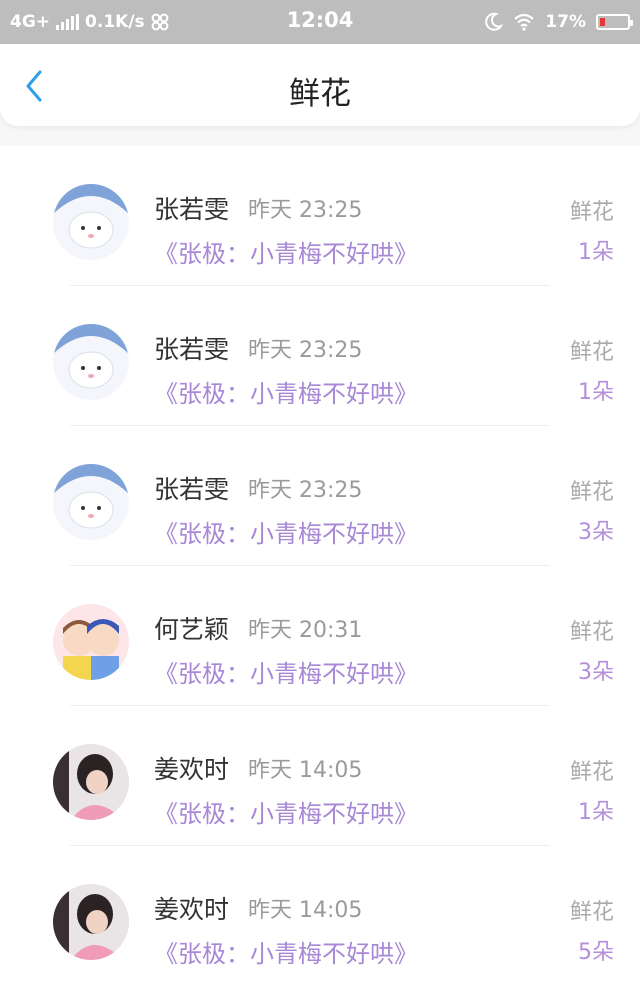  What do you see at coordinates (305, 630) in the screenshot?
I see `send-time: 昨天 20:31` at bounding box center [305, 630].